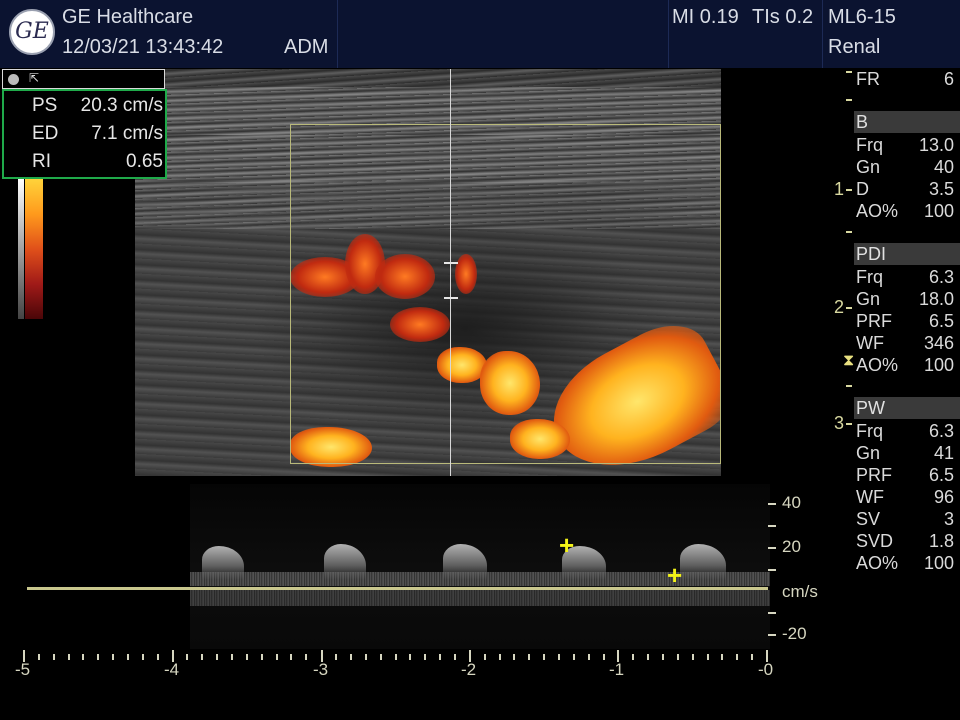 The height and width of the screenshot is (720, 960). Describe the element at coordinates (839, 189) in the screenshot. I see `depth-mark-1: 1` at that location.